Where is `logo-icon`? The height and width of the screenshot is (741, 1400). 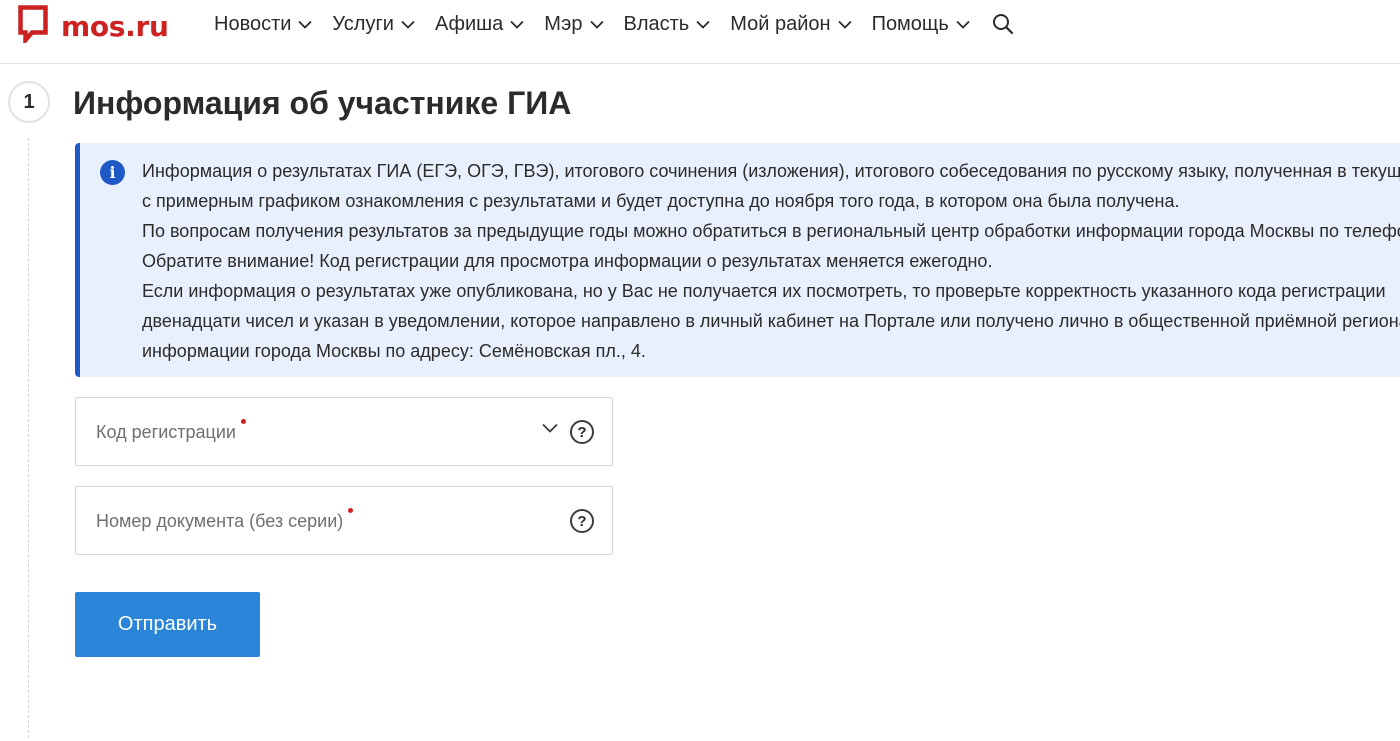 logo-icon is located at coordinates (33, 26).